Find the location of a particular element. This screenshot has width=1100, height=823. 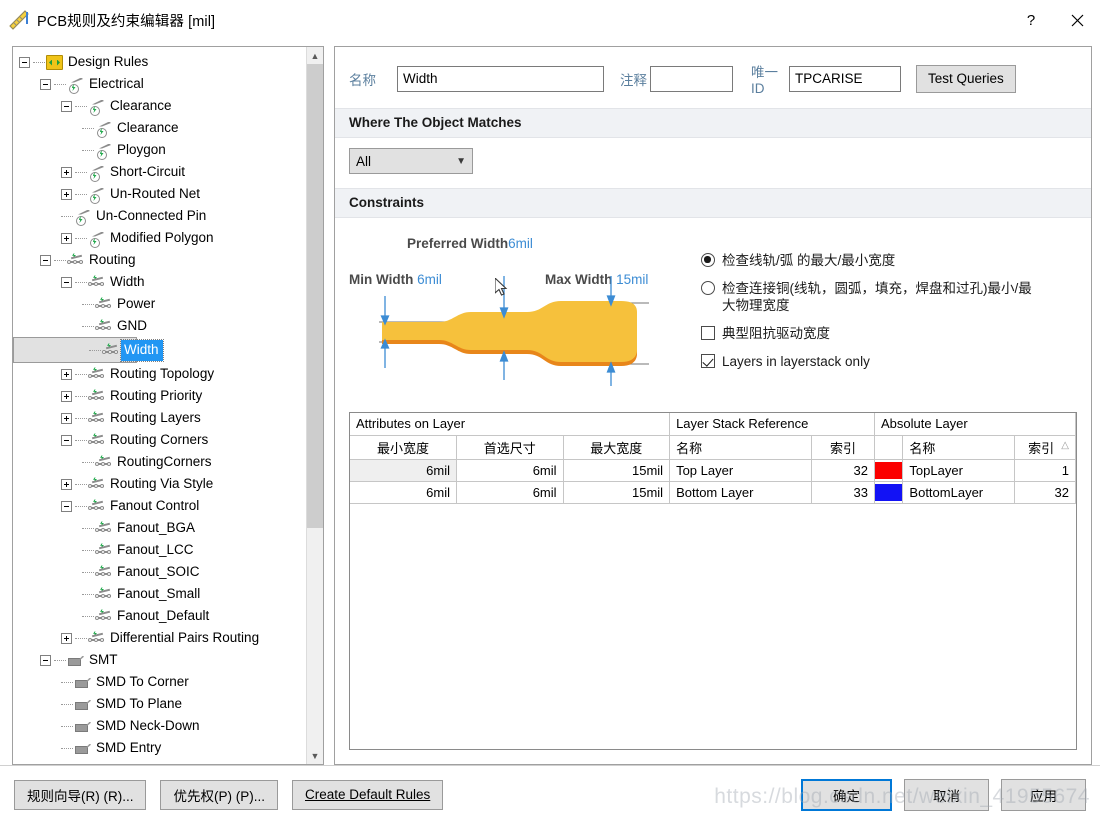

tree-item-electrical: Electrical is located at coordinates (159, 84).